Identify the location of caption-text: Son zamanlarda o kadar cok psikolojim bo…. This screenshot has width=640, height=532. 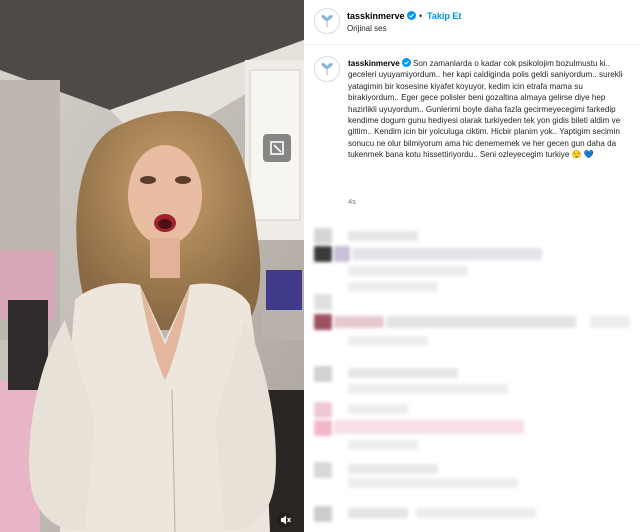
(485, 109).